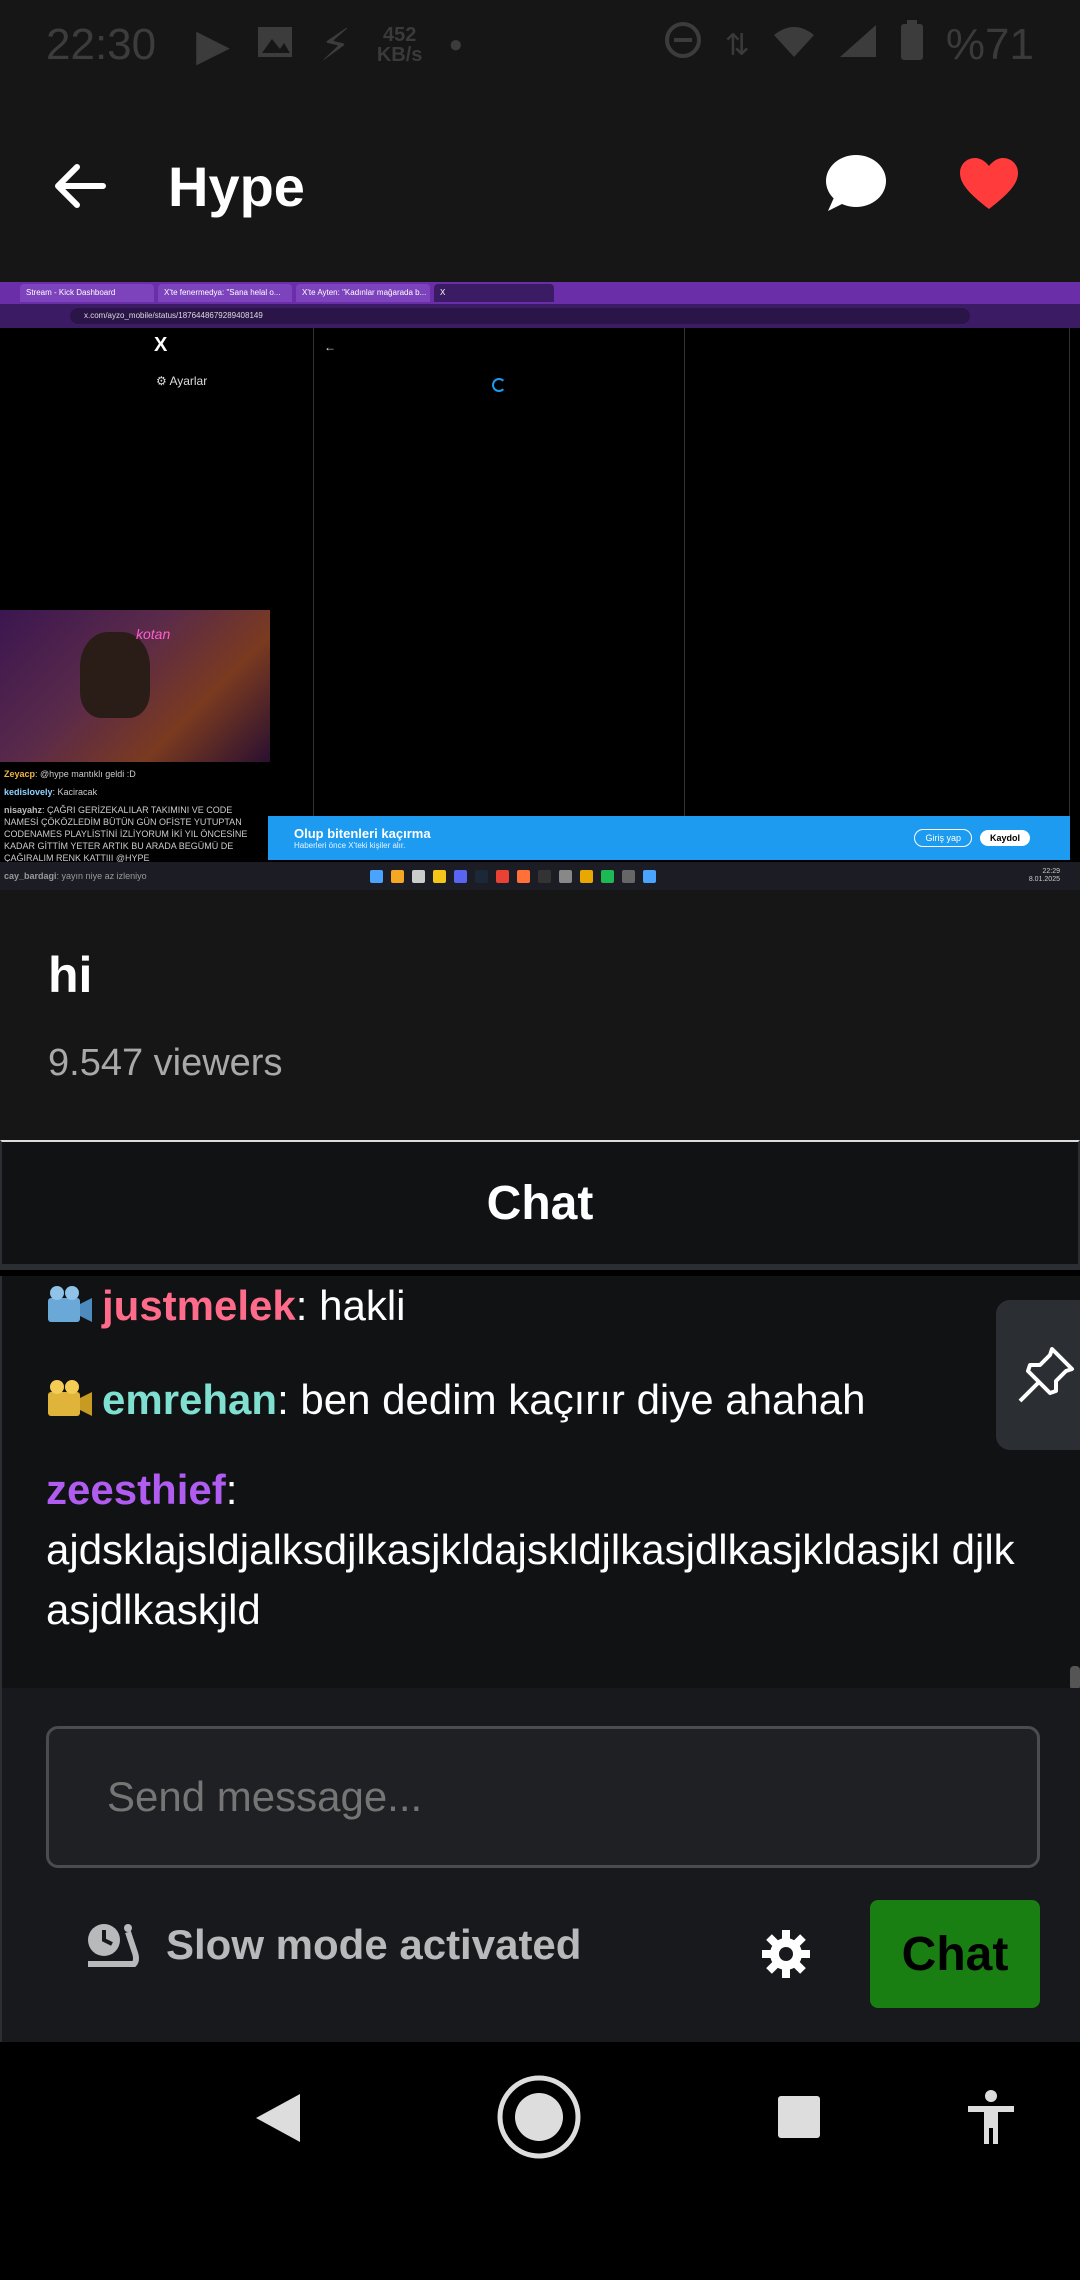  I want to click on status-time: 22:30, so click(101, 44).